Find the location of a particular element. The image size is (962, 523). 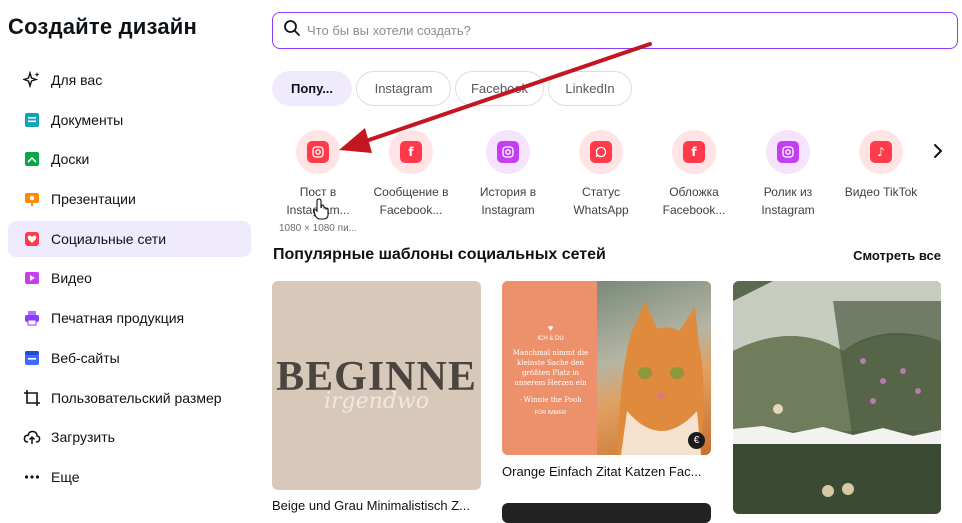

design-type-item: Ролик из Instagram is located at coordinates (788, 174).